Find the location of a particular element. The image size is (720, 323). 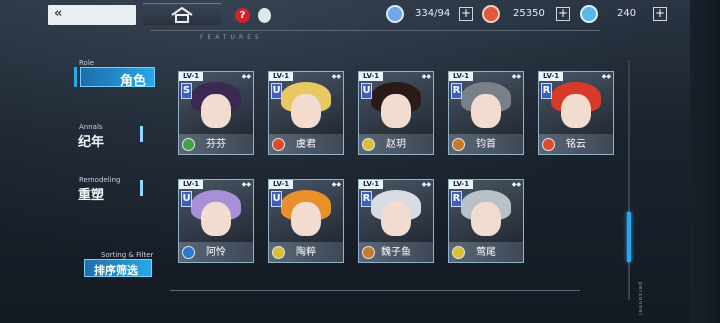

nav-remodel-en: Remodeling is located at coordinates (100, 180).